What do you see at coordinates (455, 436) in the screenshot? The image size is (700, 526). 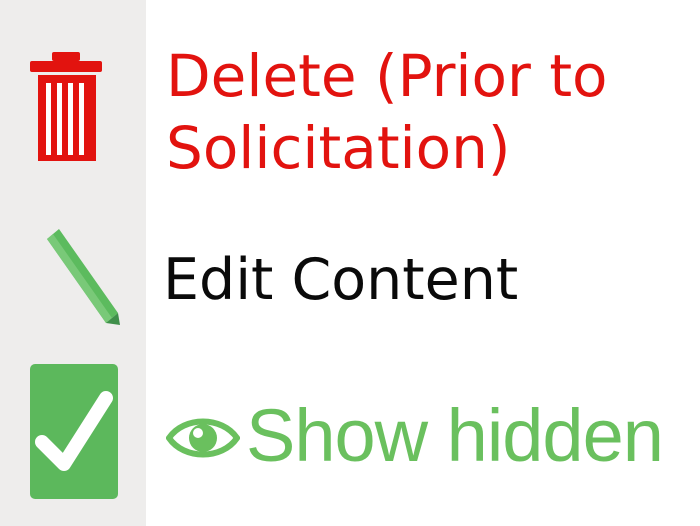 I see `show-hidden-label: Show hidden` at bounding box center [455, 436].